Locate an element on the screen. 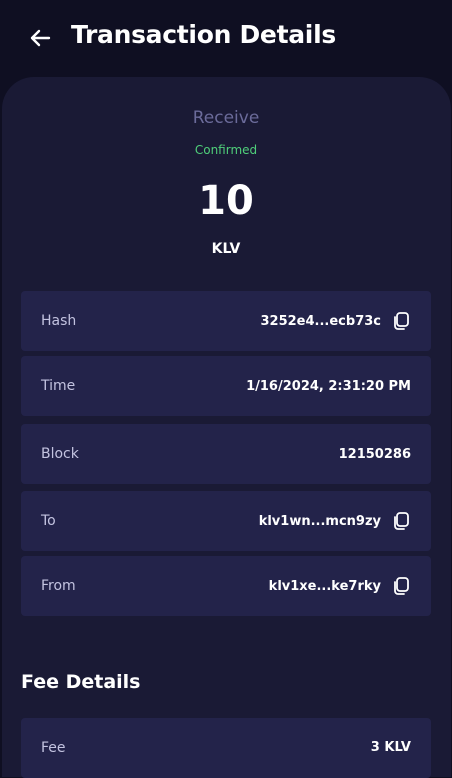  copy-to-button is located at coordinates (401, 521).